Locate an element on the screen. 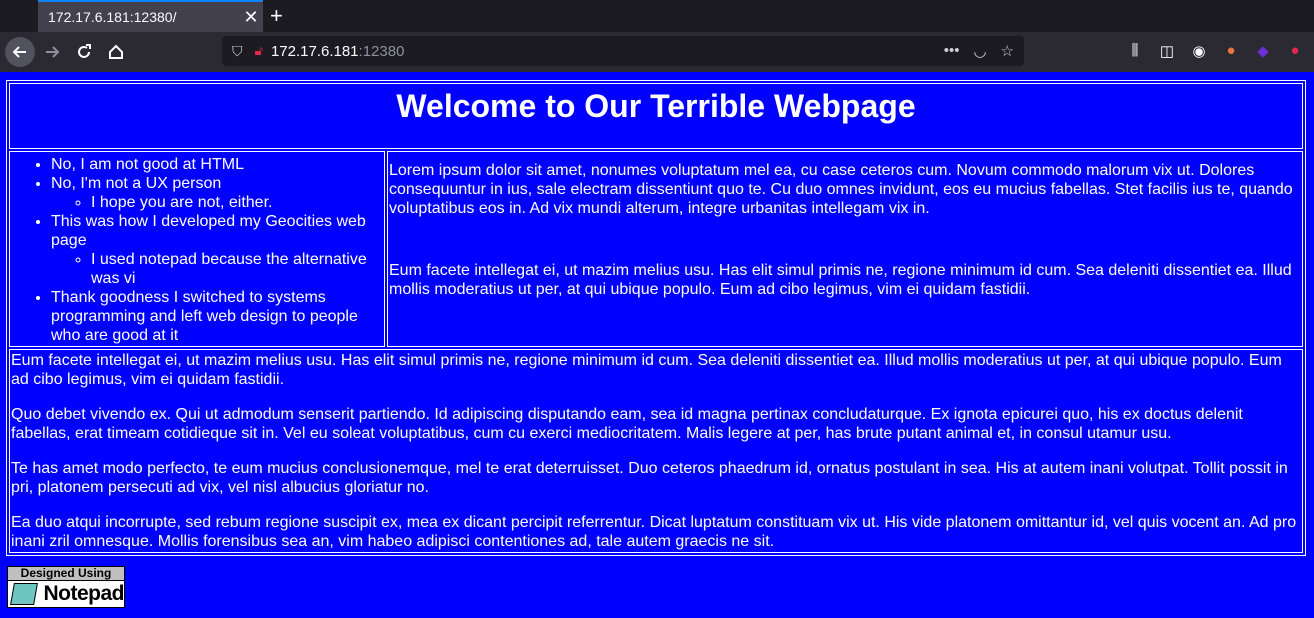 This screenshot has width=1314, height=618. sidebar-icon: ◫ is located at coordinates (1167, 51).